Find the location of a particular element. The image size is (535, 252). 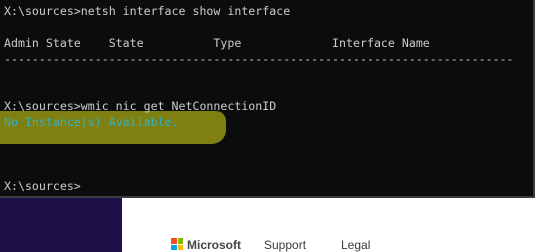

support-link: Support is located at coordinates (285, 245).